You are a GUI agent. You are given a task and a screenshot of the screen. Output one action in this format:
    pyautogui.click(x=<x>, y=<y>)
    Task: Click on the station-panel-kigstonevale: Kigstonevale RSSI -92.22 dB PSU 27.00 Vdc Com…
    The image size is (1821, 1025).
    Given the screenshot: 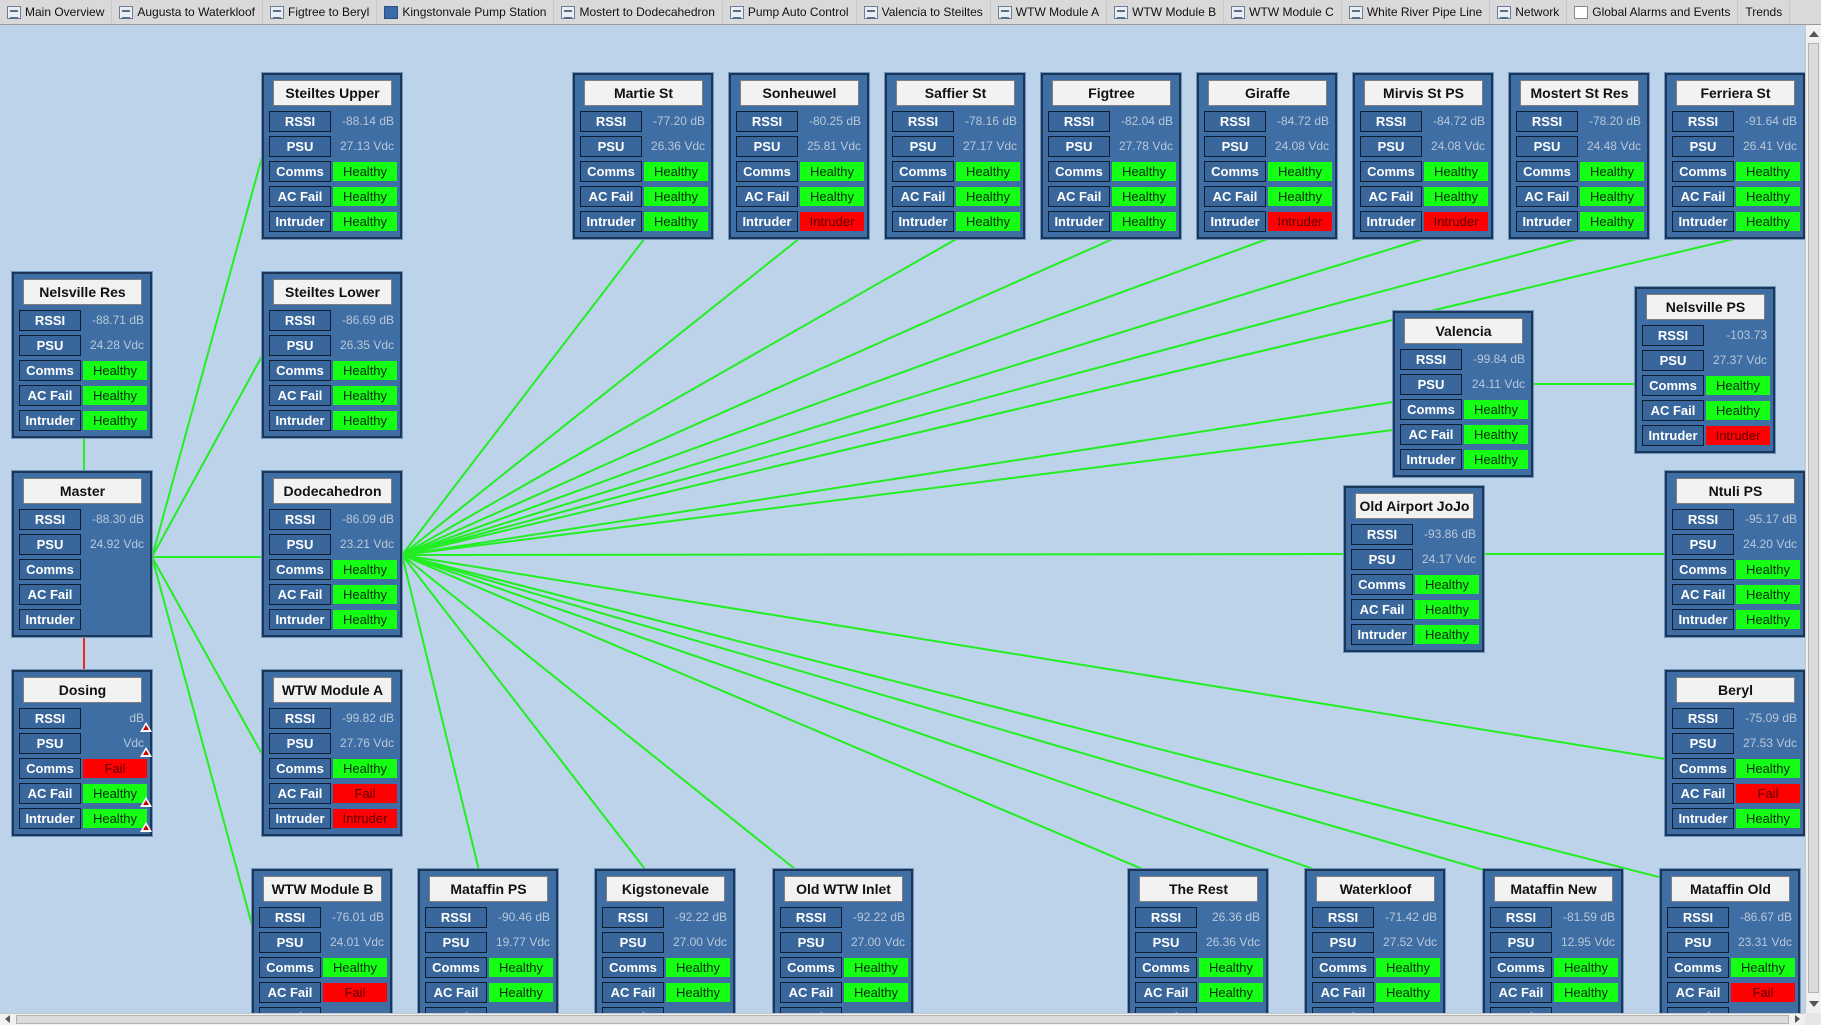 What is the action you would take?
    pyautogui.click(x=665, y=940)
    